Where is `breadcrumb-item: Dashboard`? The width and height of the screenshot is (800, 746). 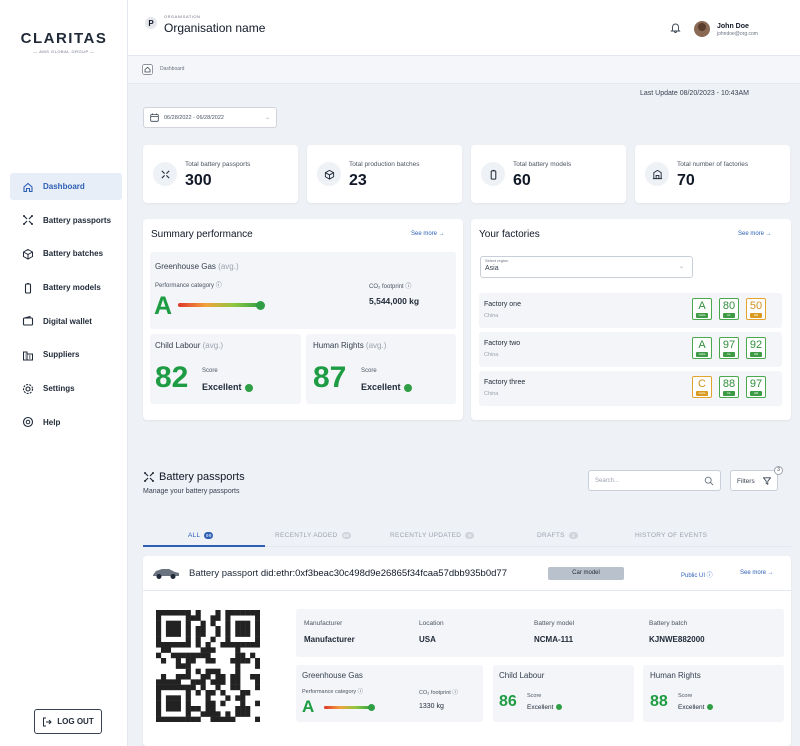 breadcrumb-item: Dashboard is located at coordinates (172, 69).